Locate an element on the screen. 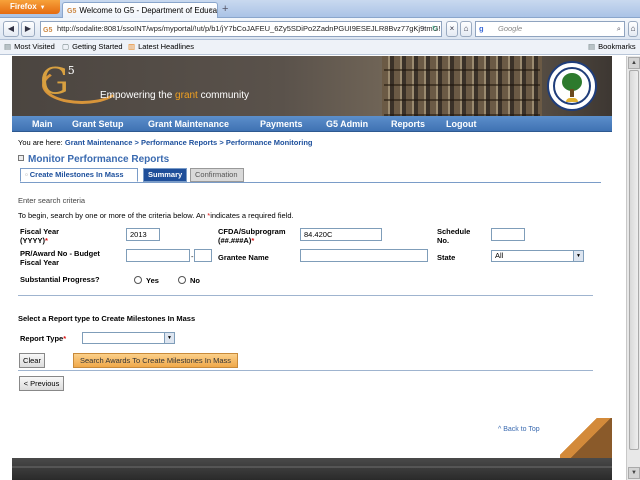 Image resolution: width=640 pixels, height=480 pixels. menu-reports: Reports is located at coordinates (408, 124).